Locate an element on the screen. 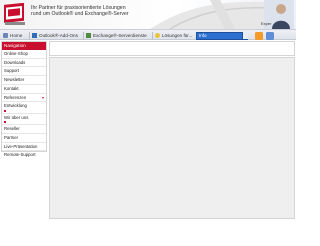 The image size is (320, 246). lightbulb-icon is located at coordinates (157, 35).